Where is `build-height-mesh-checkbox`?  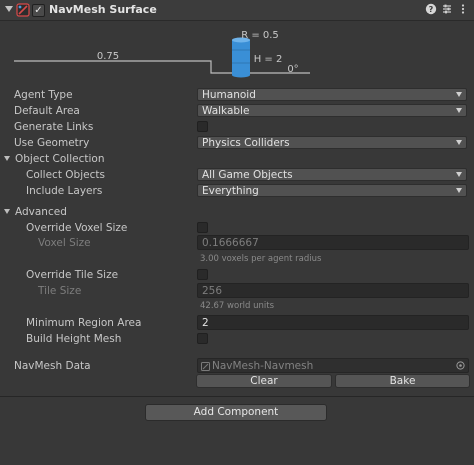 build-height-mesh-checkbox is located at coordinates (202, 338).